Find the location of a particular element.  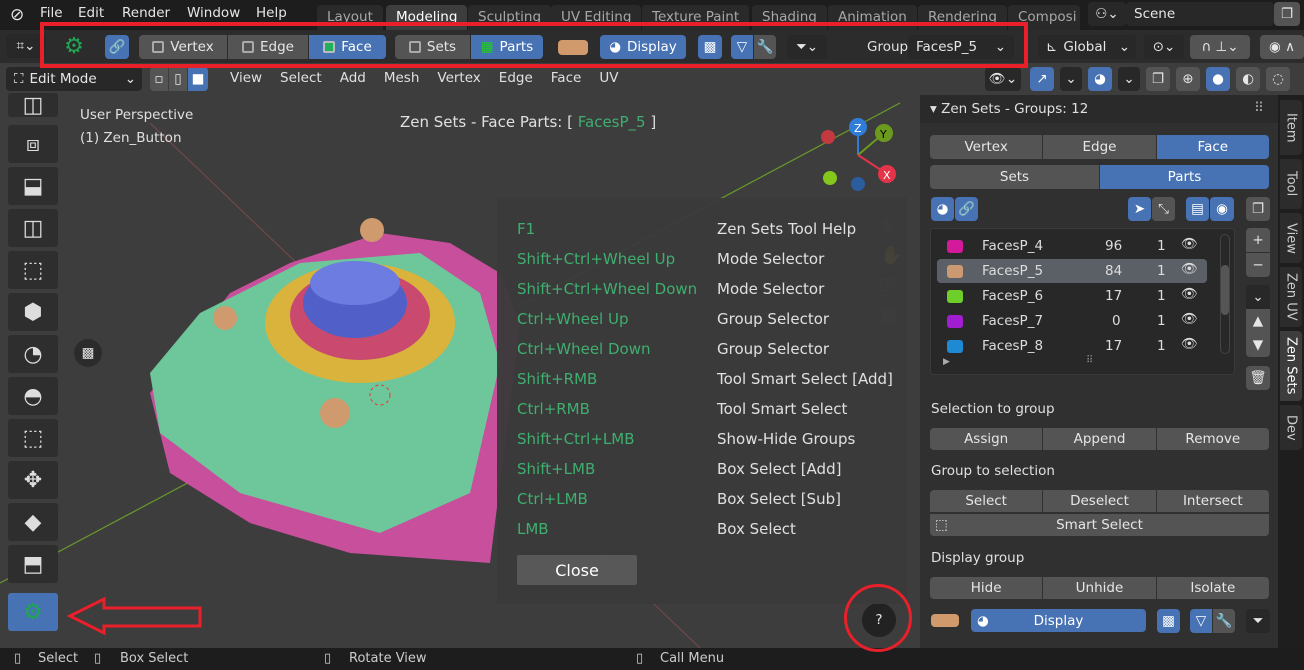

panel-display-button: ◕ Display is located at coordinates (1058, 620).